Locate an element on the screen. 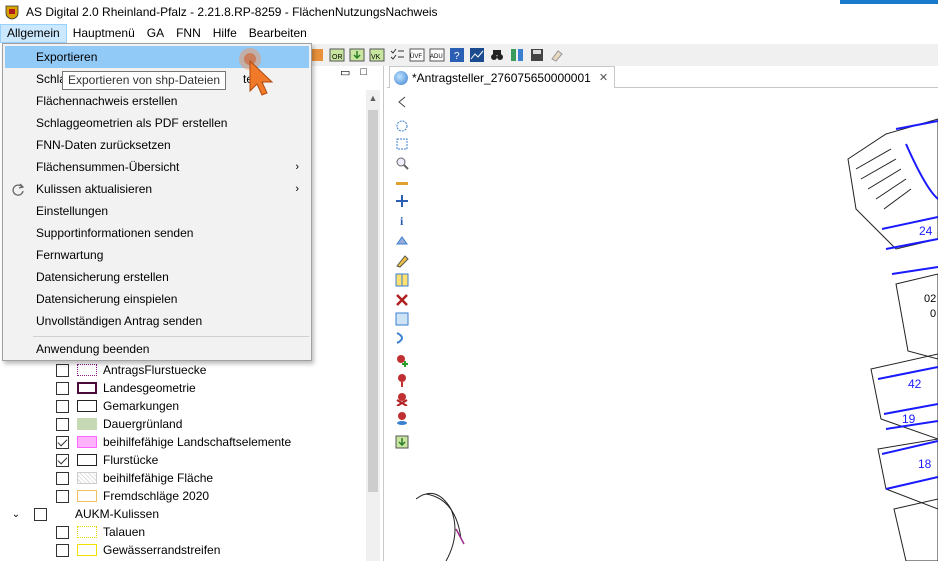 The height and width of the screenshot is (561, 938). layer-row: Flurstücke is located at coordinates (107, 460).